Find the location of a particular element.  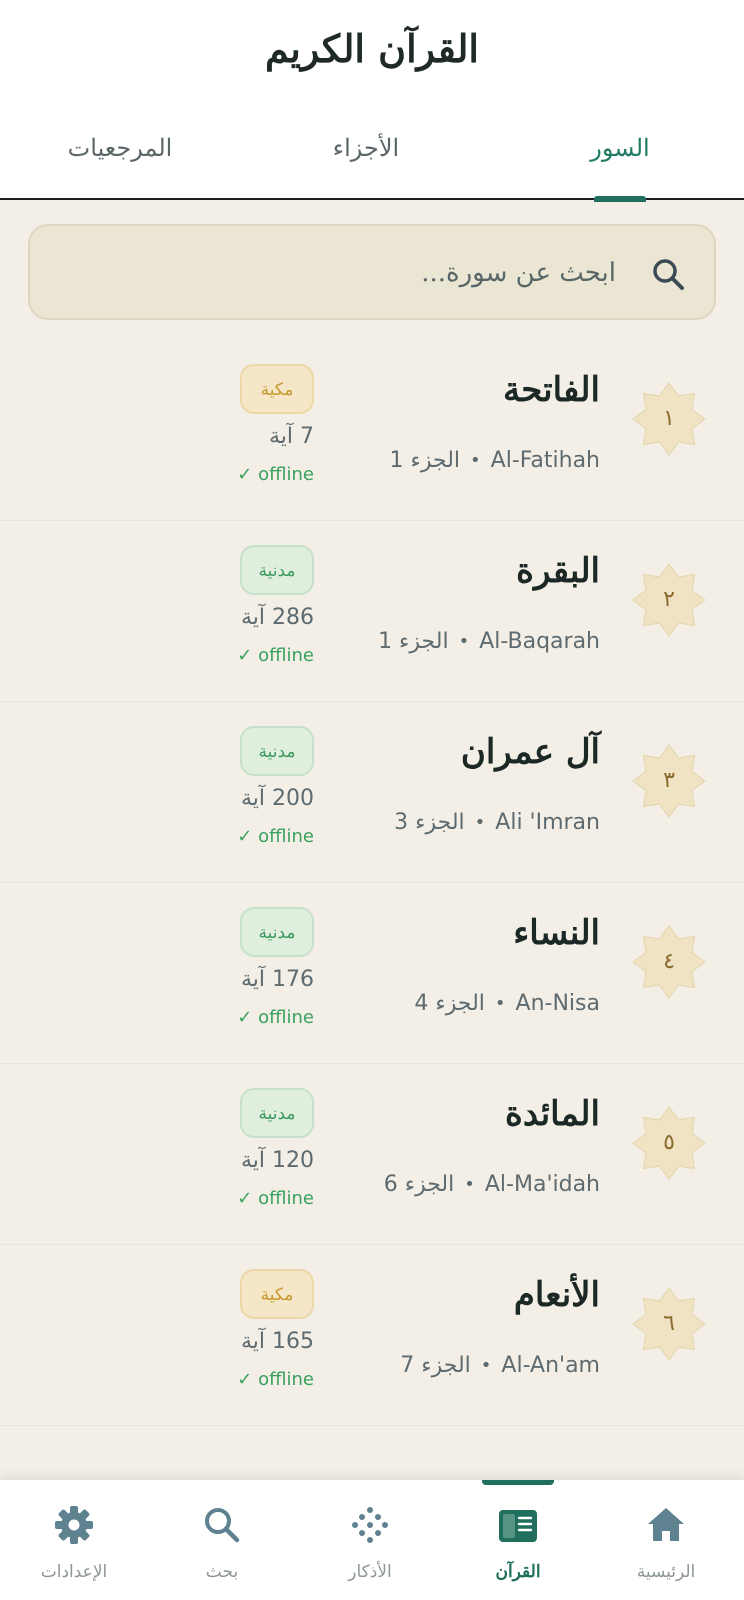

bottom-navigation: الإعدادات بحث الأذكار القرآن الرئيسية is located at coordinates (372, 1540).